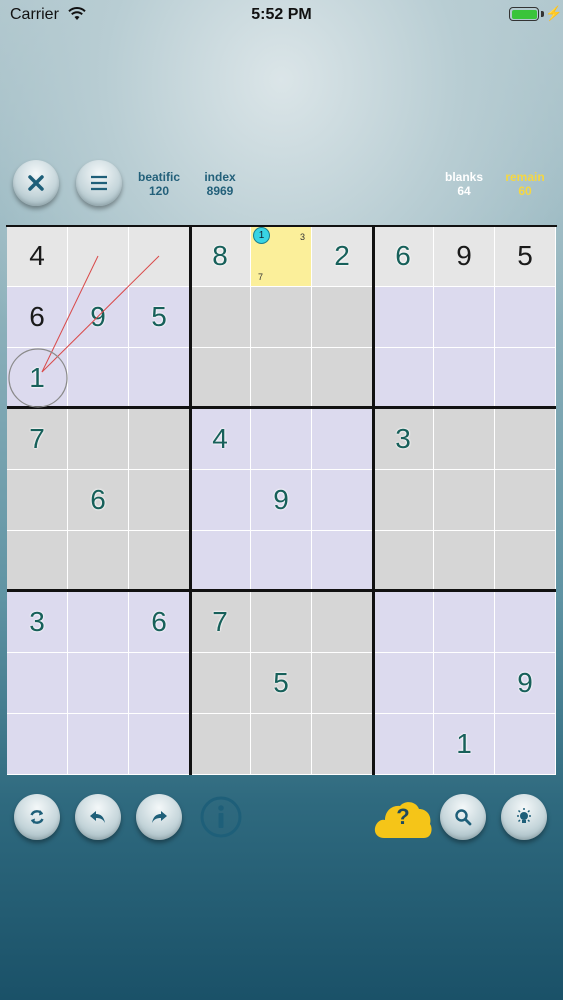  What do you see at coordinates (159, 817) in the screenshot?
I see `redo-button` at bounding box center [159, 817].